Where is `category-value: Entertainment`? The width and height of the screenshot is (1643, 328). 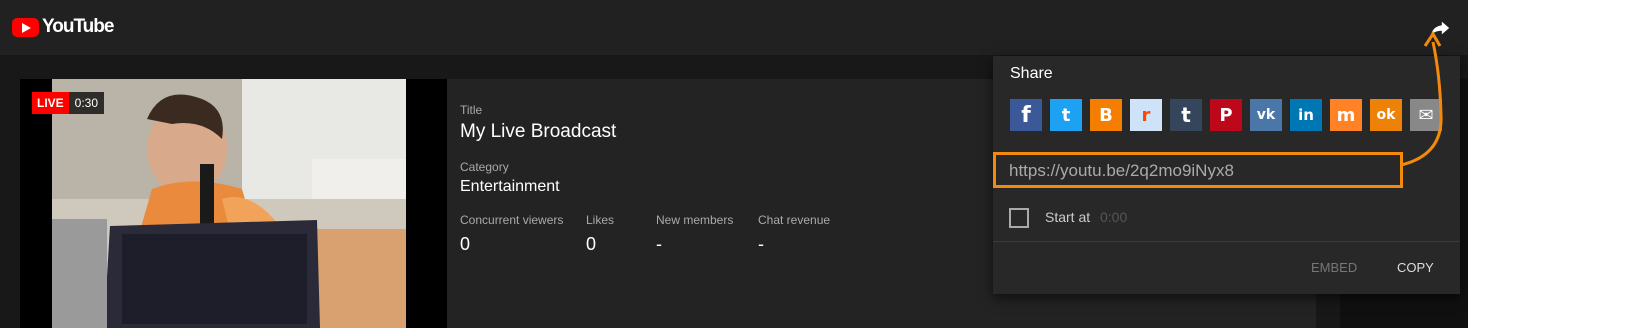
category-value: Entertainment is located at coordinates (510, 186).